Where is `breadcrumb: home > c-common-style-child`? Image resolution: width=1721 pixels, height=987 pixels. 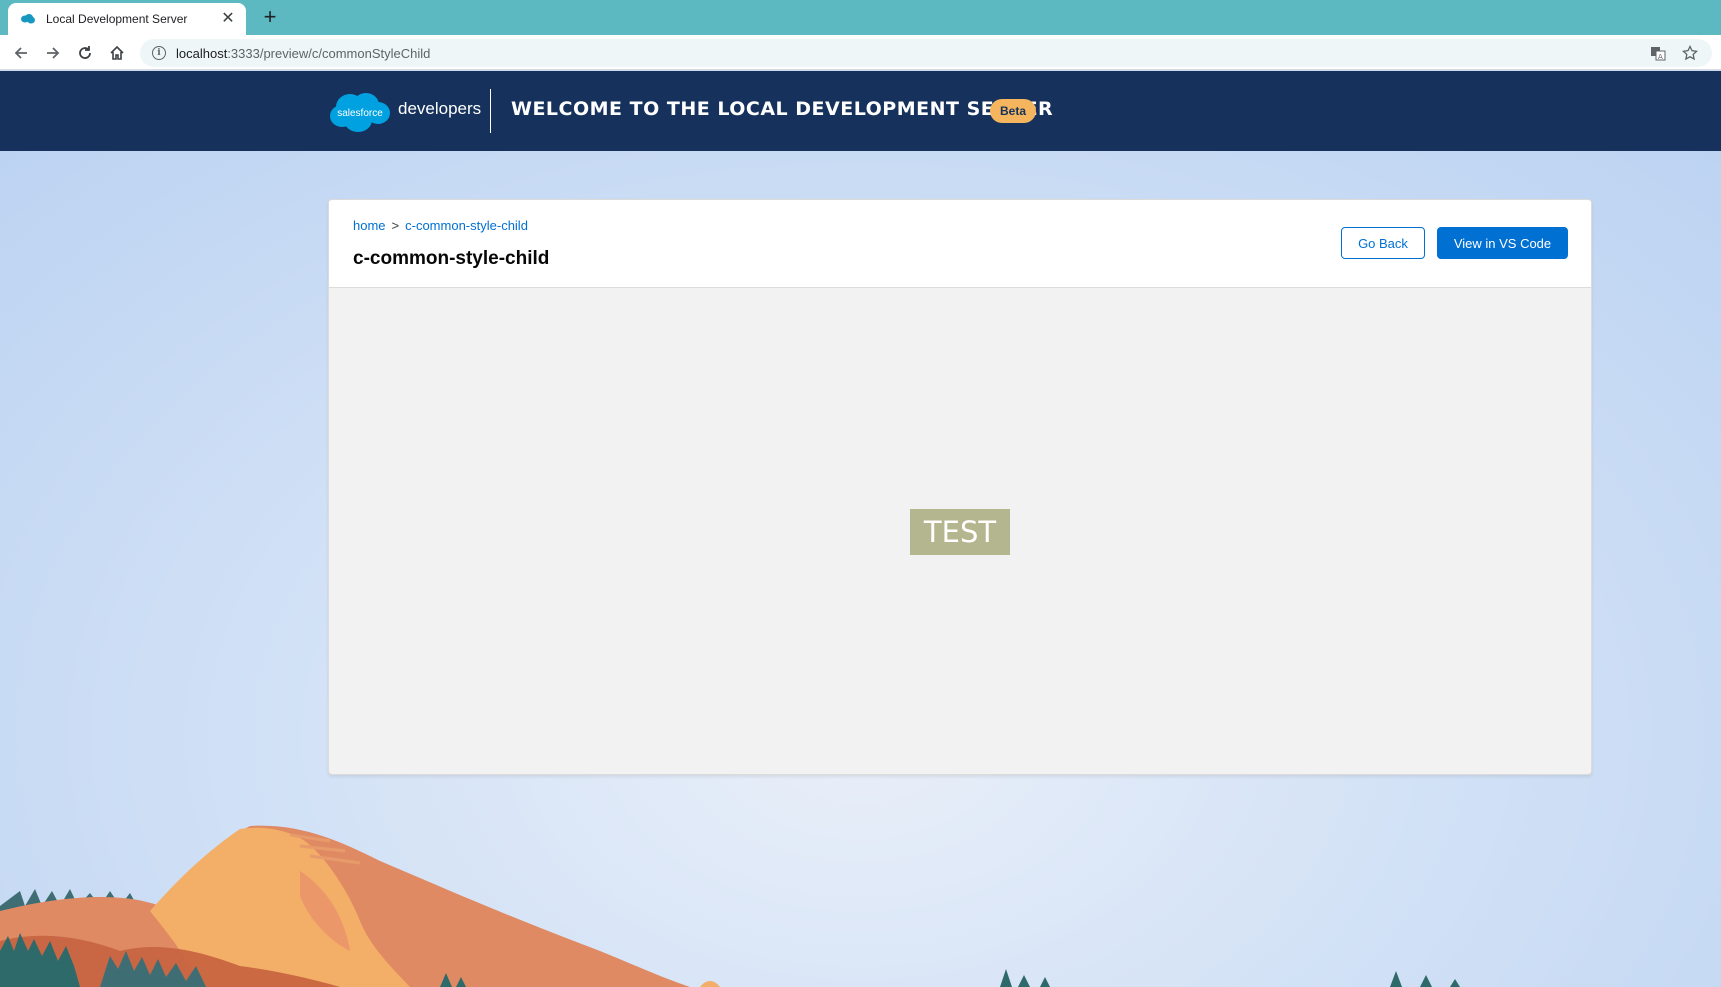
breadcrumb: home > c-common-style-child is located at coordinates (440, 225).